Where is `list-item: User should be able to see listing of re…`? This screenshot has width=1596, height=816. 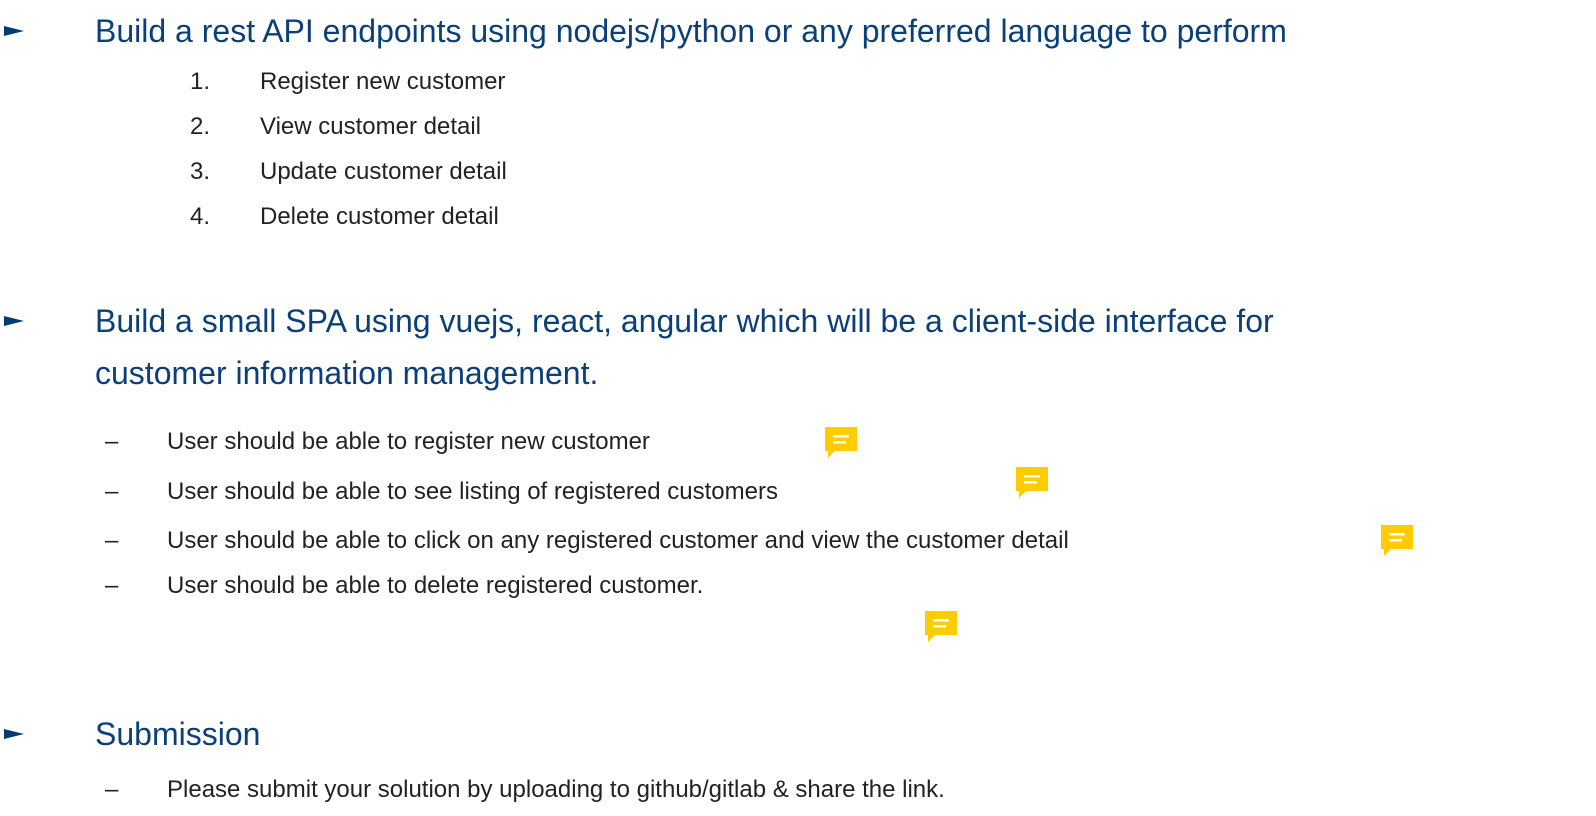 list-item: User should be able to see listing of re… is located at coordinates (472, 491).